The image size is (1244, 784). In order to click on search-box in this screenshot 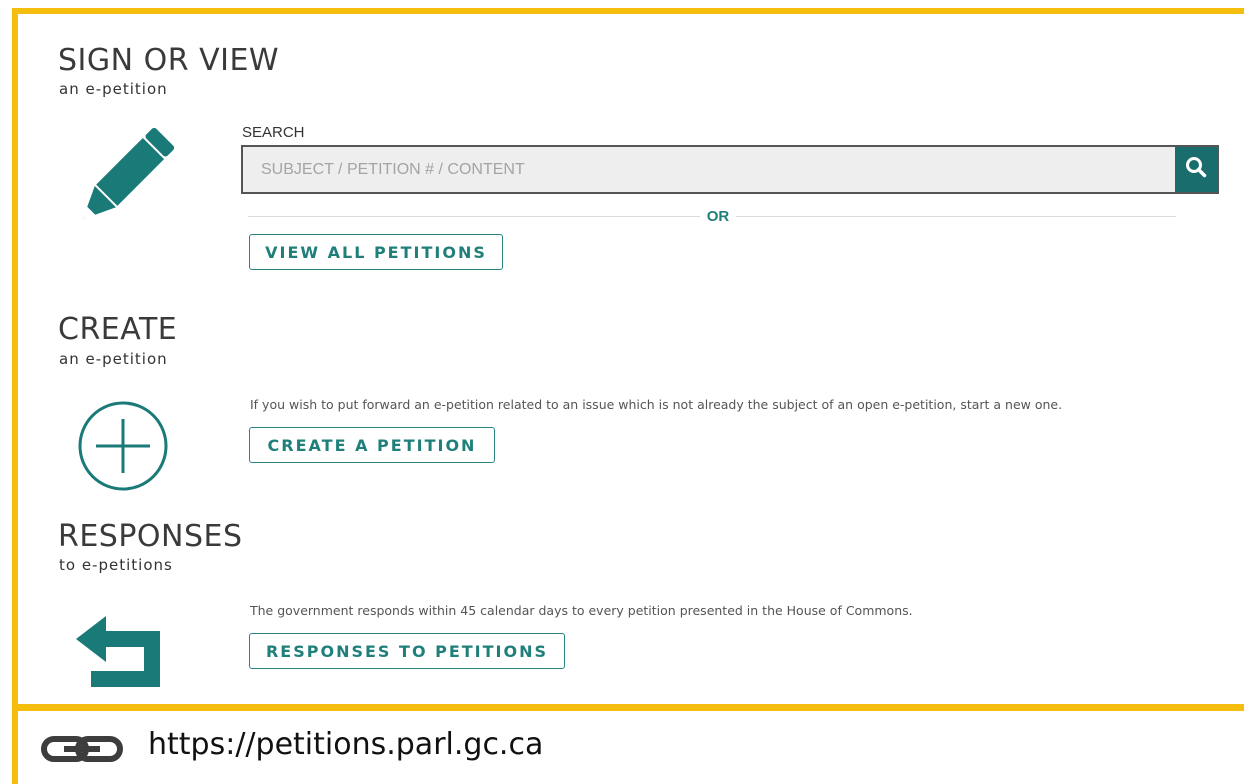, I will do `click(730, 169)`.